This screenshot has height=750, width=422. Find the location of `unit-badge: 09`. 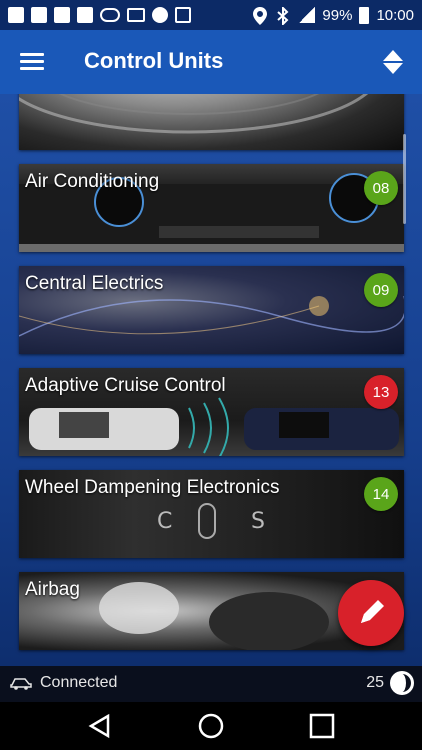

unit-badge: 09 is located at coordinates (381, 290).